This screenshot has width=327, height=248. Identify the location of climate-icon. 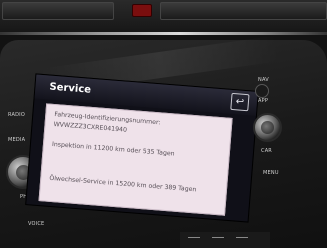
(218, 240).